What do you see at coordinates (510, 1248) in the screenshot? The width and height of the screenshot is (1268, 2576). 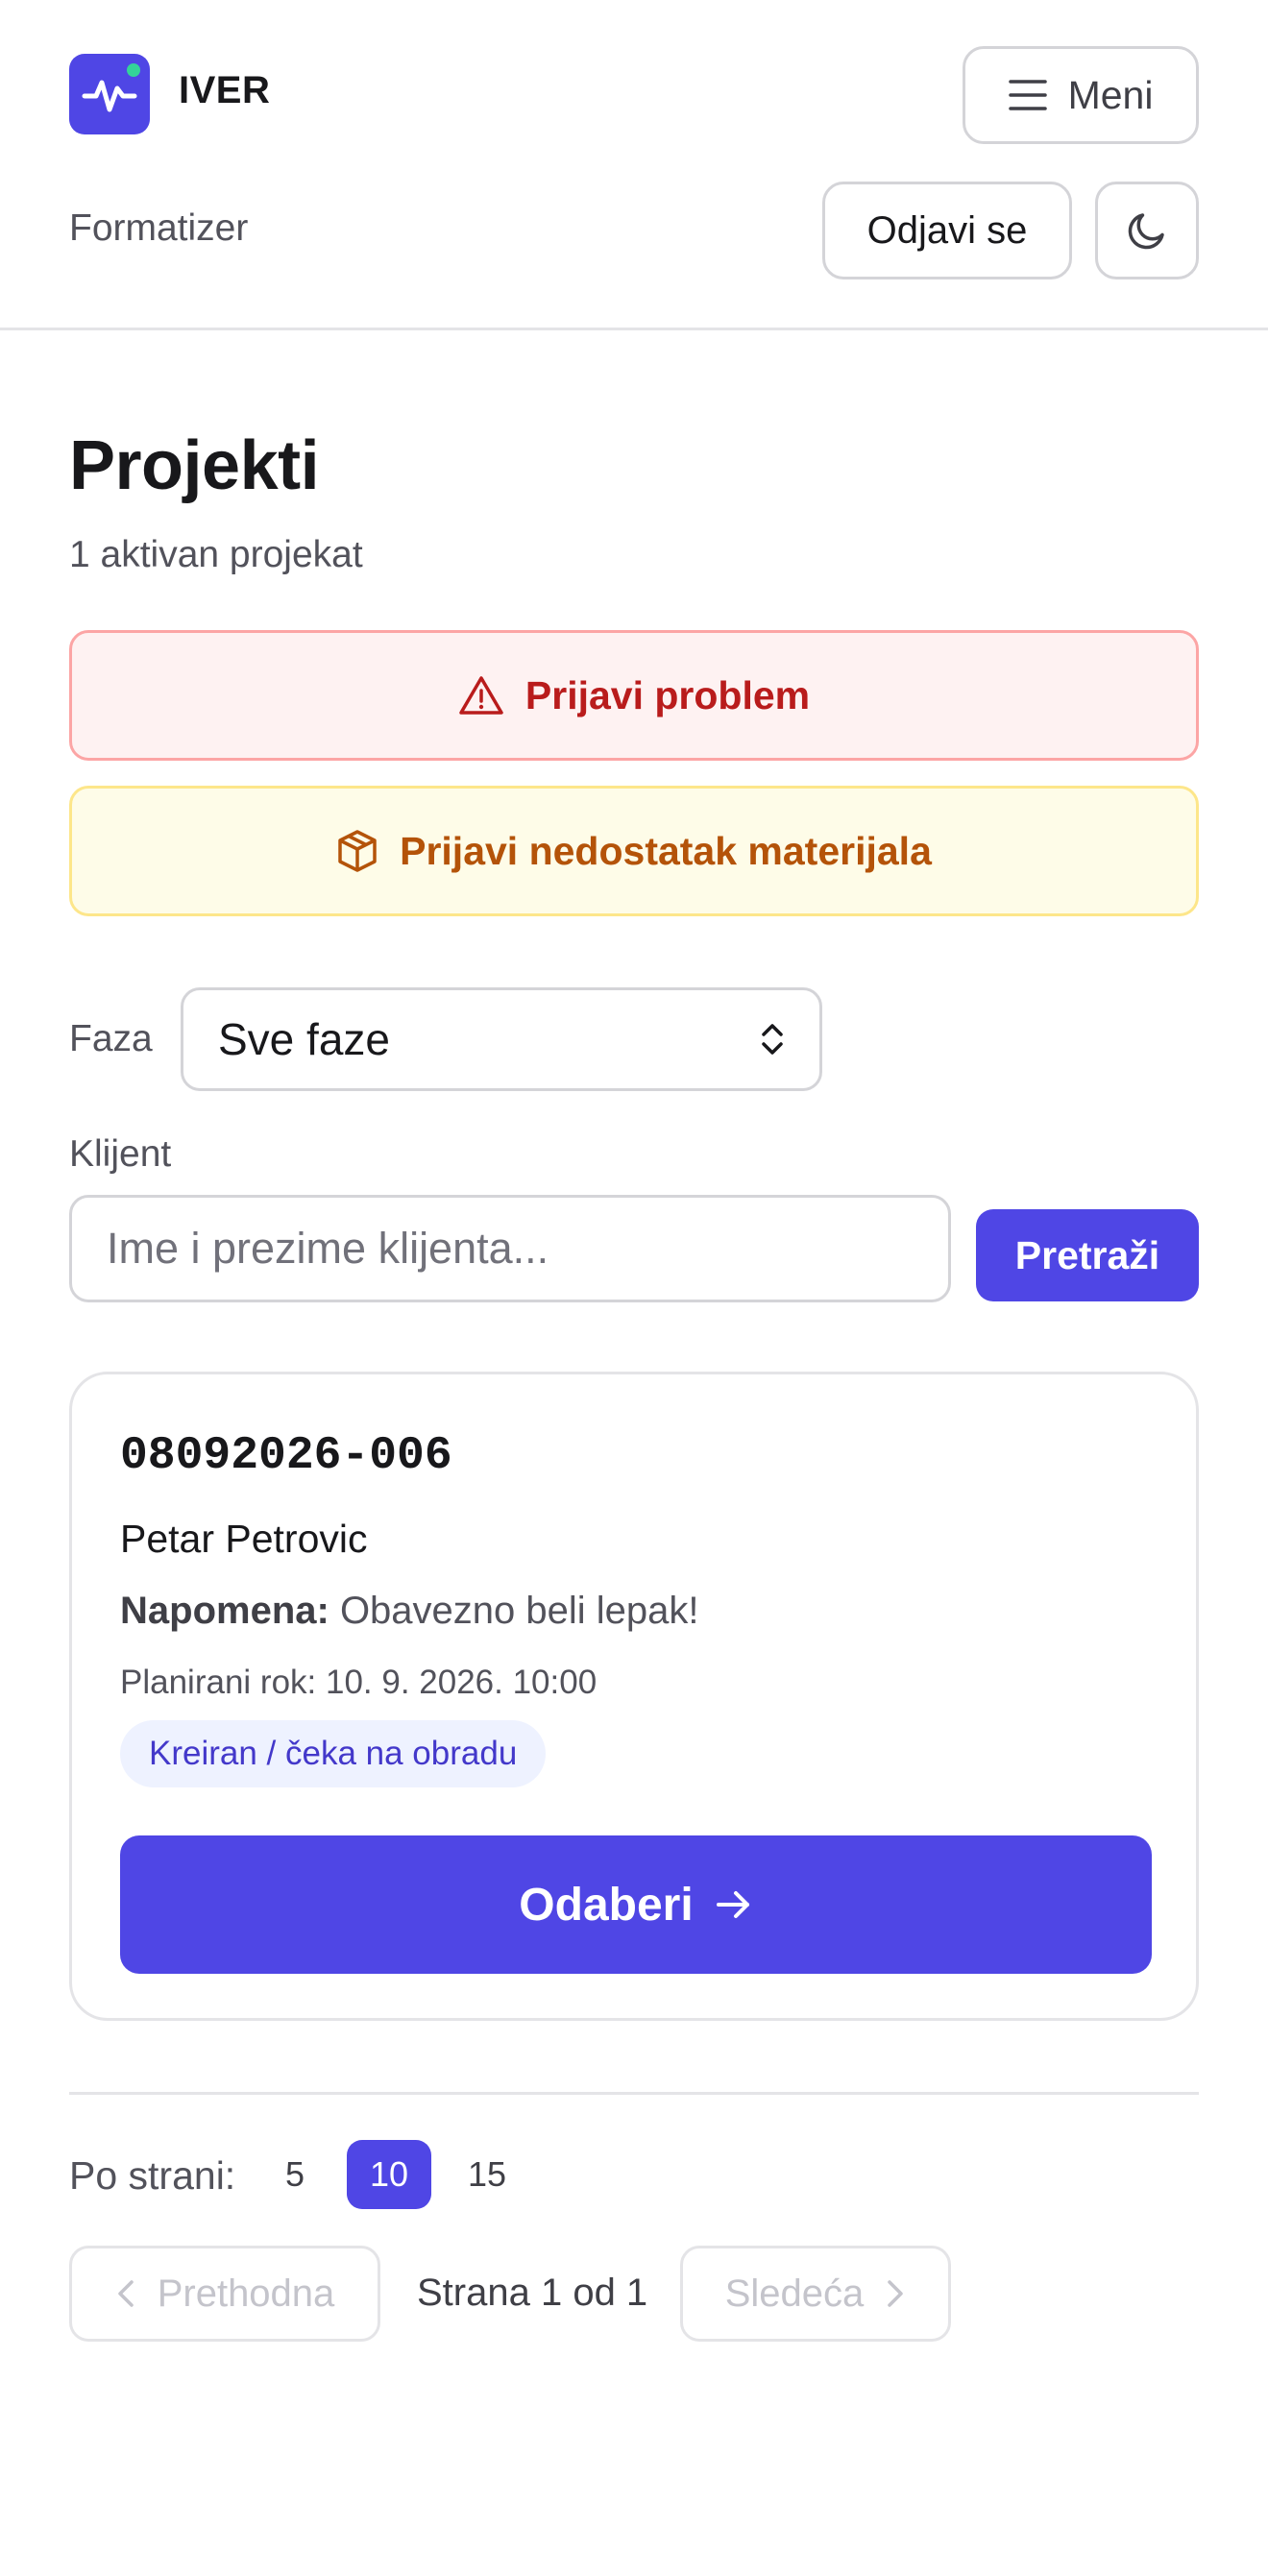 I see `client-search-input` at bounding box center [510, 1248].